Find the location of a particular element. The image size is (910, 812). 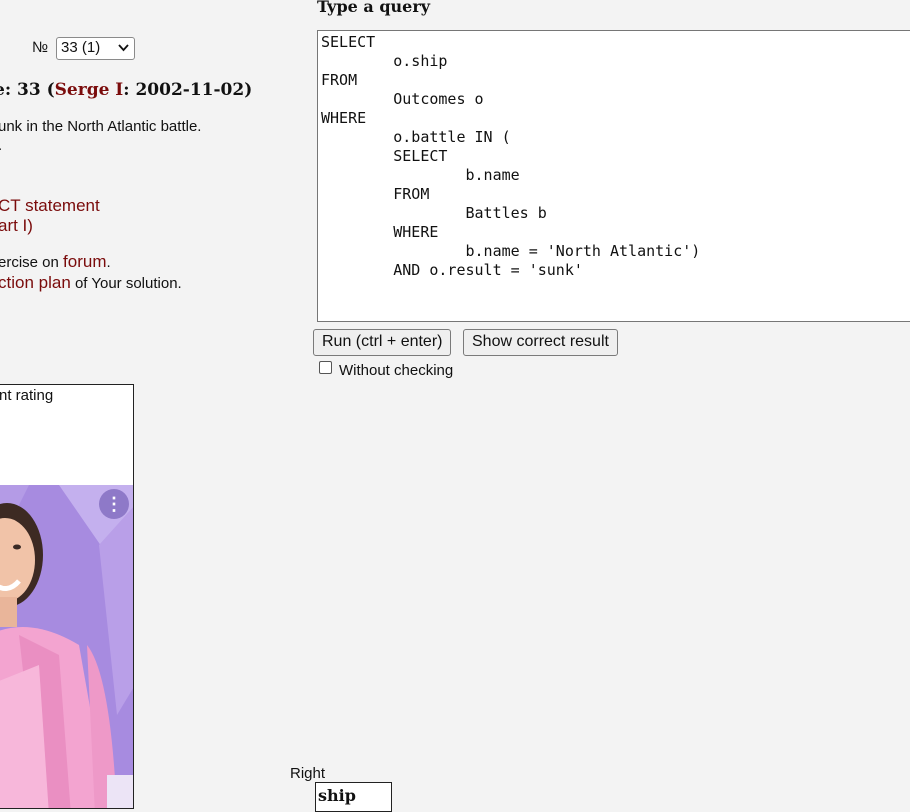

exercise-select: 33 (1) is located at coordinates (95, 48).